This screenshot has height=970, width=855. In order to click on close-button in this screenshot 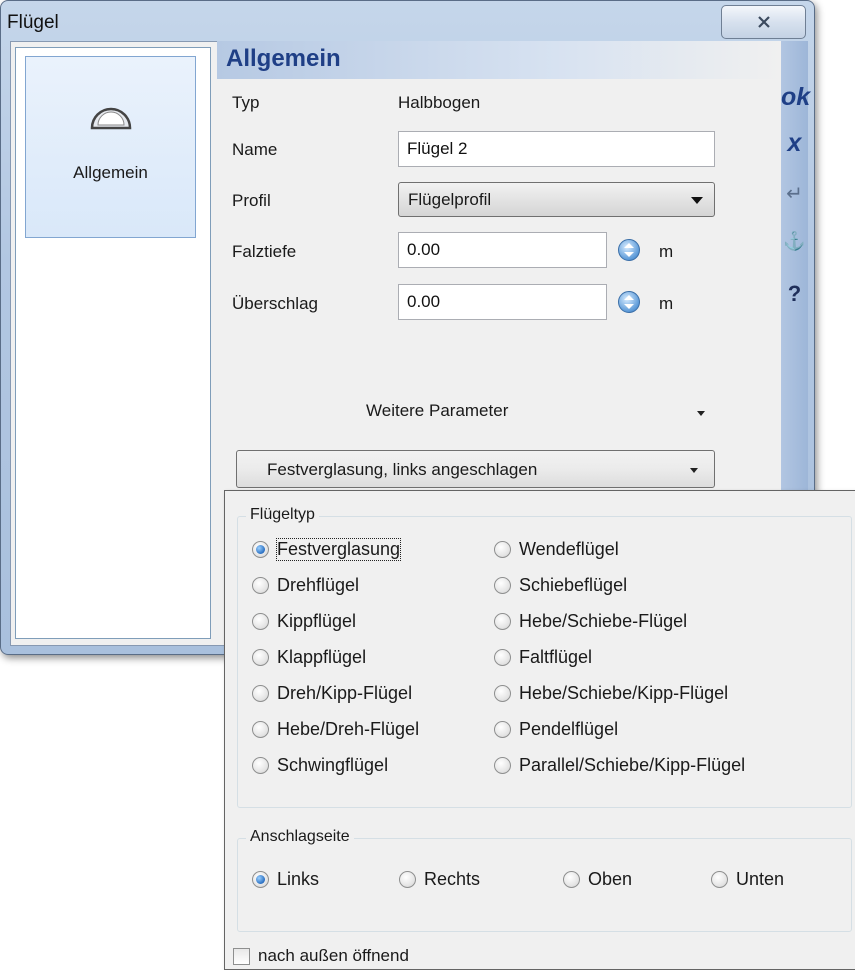, I will do `click(763, 22)`.